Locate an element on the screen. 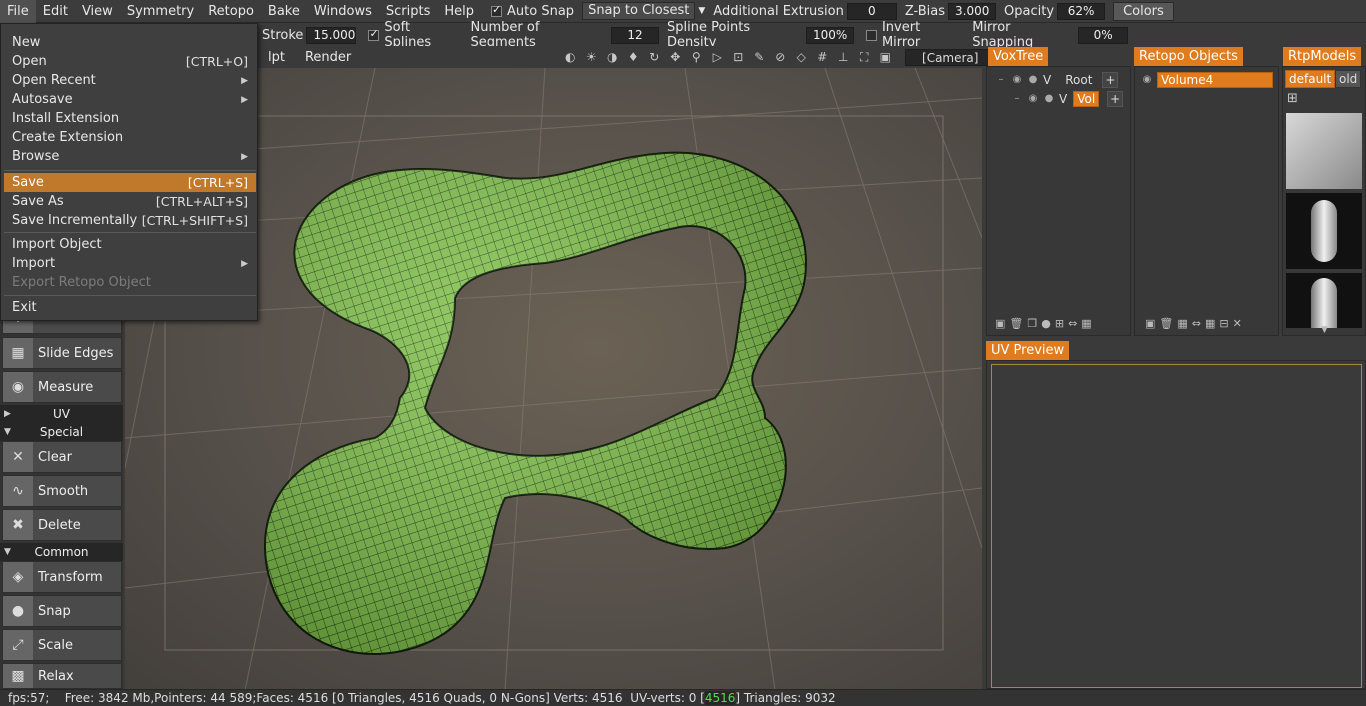 This screenshot has width=1366, height=706. menu-item-browse: Browse ▶ is located at coordinates (130, 156).